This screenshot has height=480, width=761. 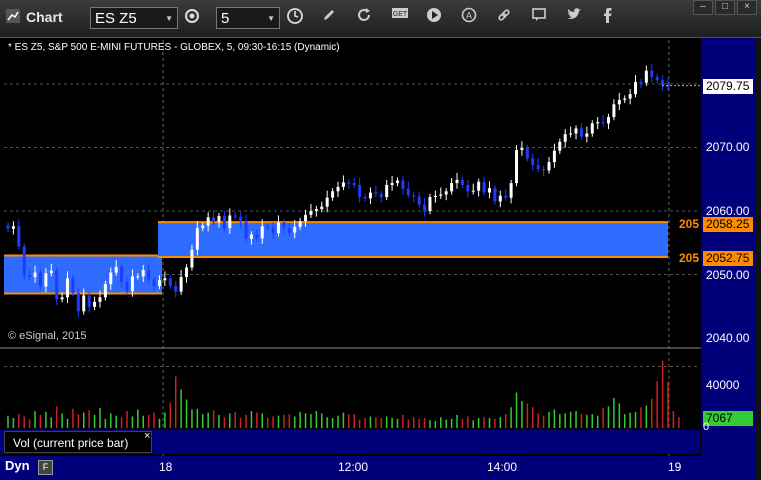 What do you see at coordinates (675, 467) in the screenshot?
I see `time-tick-label: 19` at bounding box center [675, 467].